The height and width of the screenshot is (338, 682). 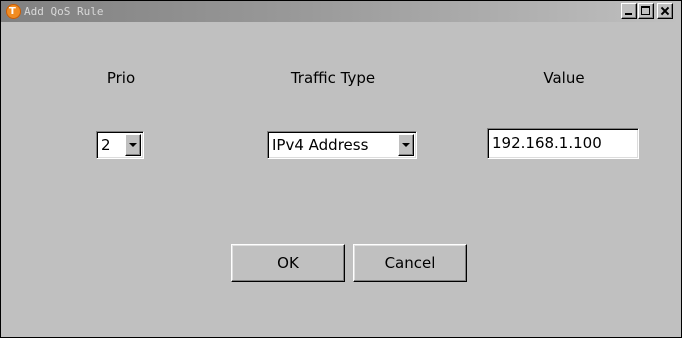 I want to click on minimize-icon, so click(x=629, y=11).